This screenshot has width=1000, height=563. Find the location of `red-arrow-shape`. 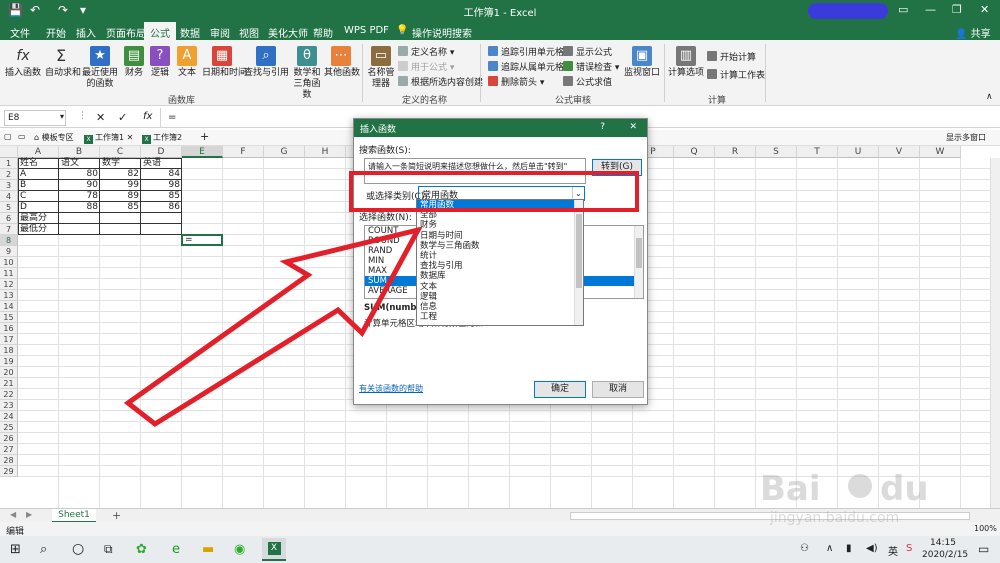

red-arrow-shape is located at coordinates (273, 327).